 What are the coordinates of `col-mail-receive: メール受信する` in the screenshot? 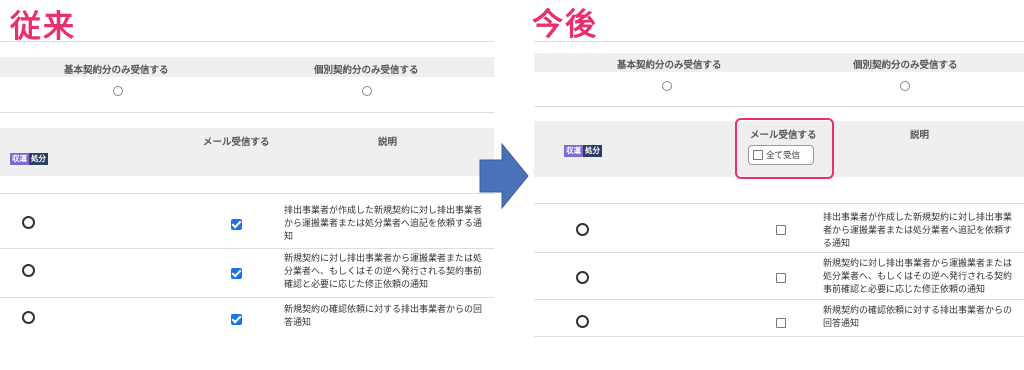 It's located at (236, 142).